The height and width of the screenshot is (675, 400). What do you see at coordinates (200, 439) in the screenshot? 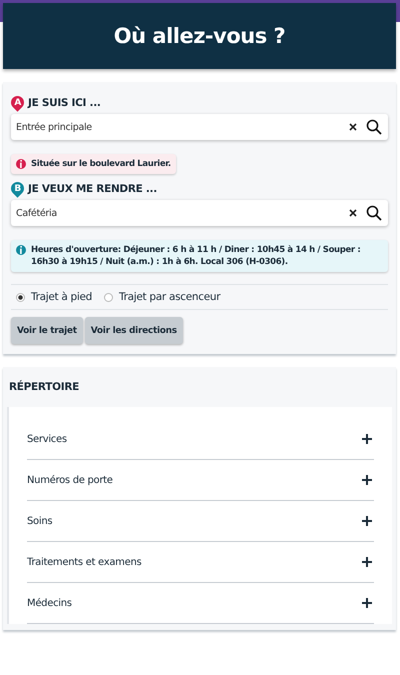
I see `accordion-item: Services` at bounding box center [200, 439].